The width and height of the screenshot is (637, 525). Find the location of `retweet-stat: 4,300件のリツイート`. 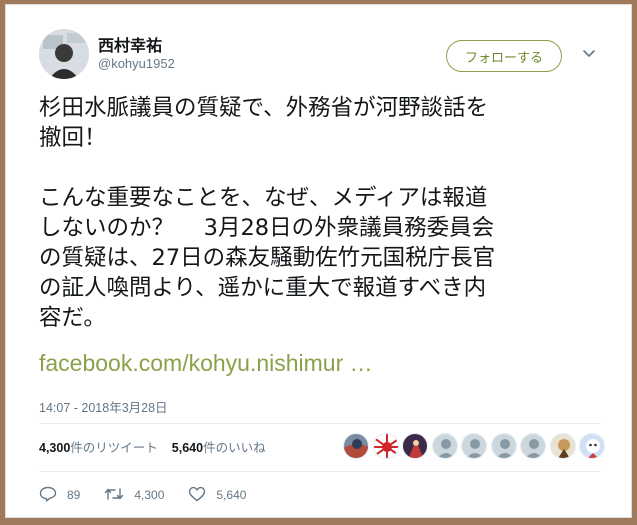

retweet-stat: 4,300件のリツイート is located at coordinates (98, 447).